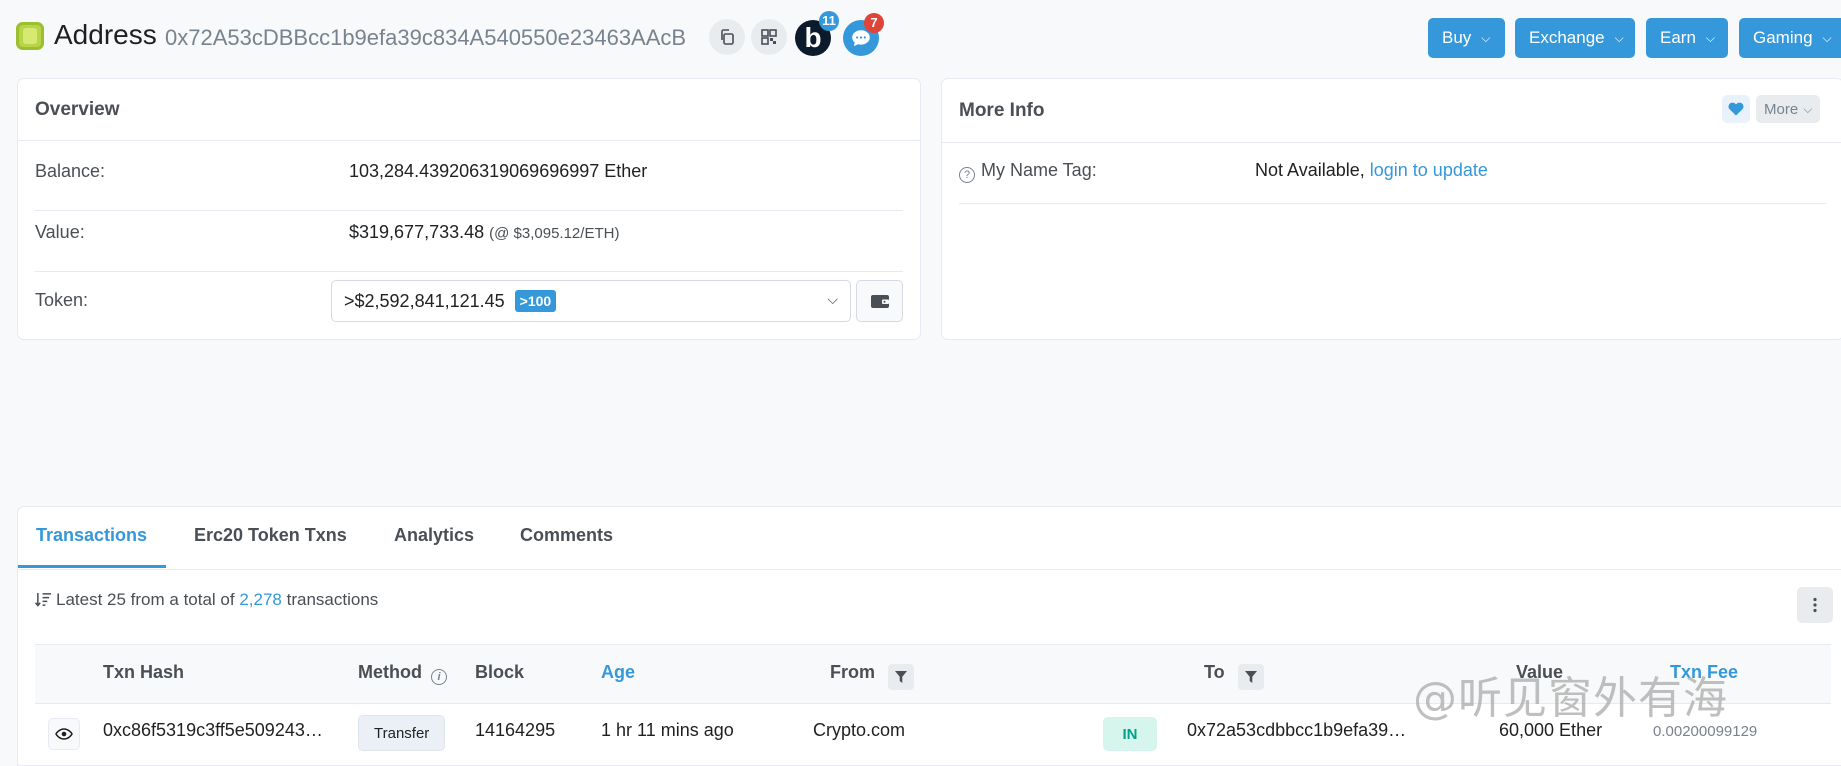  I want to click on name-tag-value-group: Not Available, login to update, so click(1371, 170).